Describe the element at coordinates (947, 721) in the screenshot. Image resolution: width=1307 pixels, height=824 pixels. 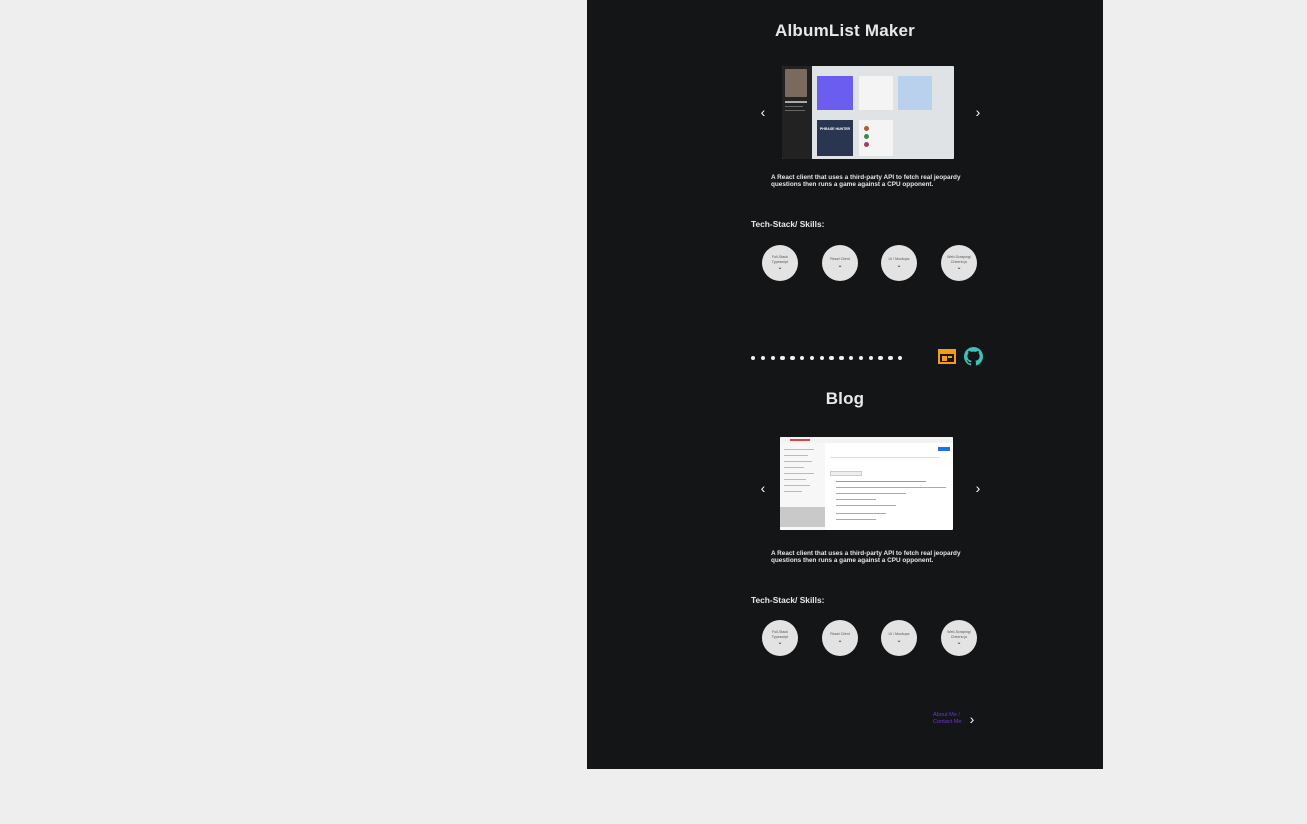
I see `contact-link-line2: Contact Me` at that location.